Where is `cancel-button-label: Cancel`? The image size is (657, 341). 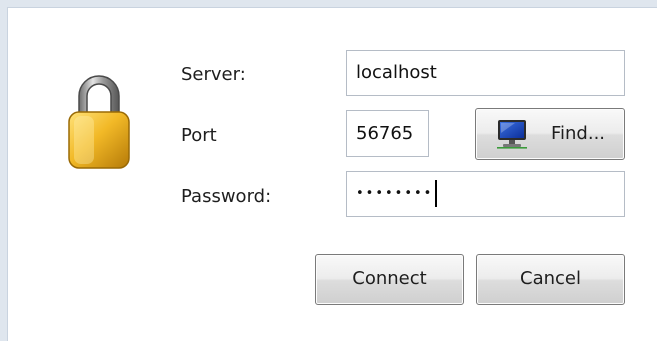 cancel-button-label: Cancel is located at coordinates (550, 278).